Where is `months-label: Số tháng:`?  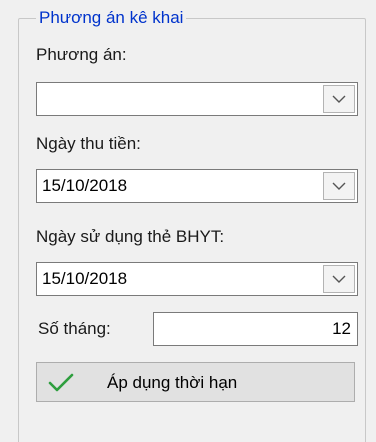
months-label: Số tháng: is located at coordinates (74, 328).